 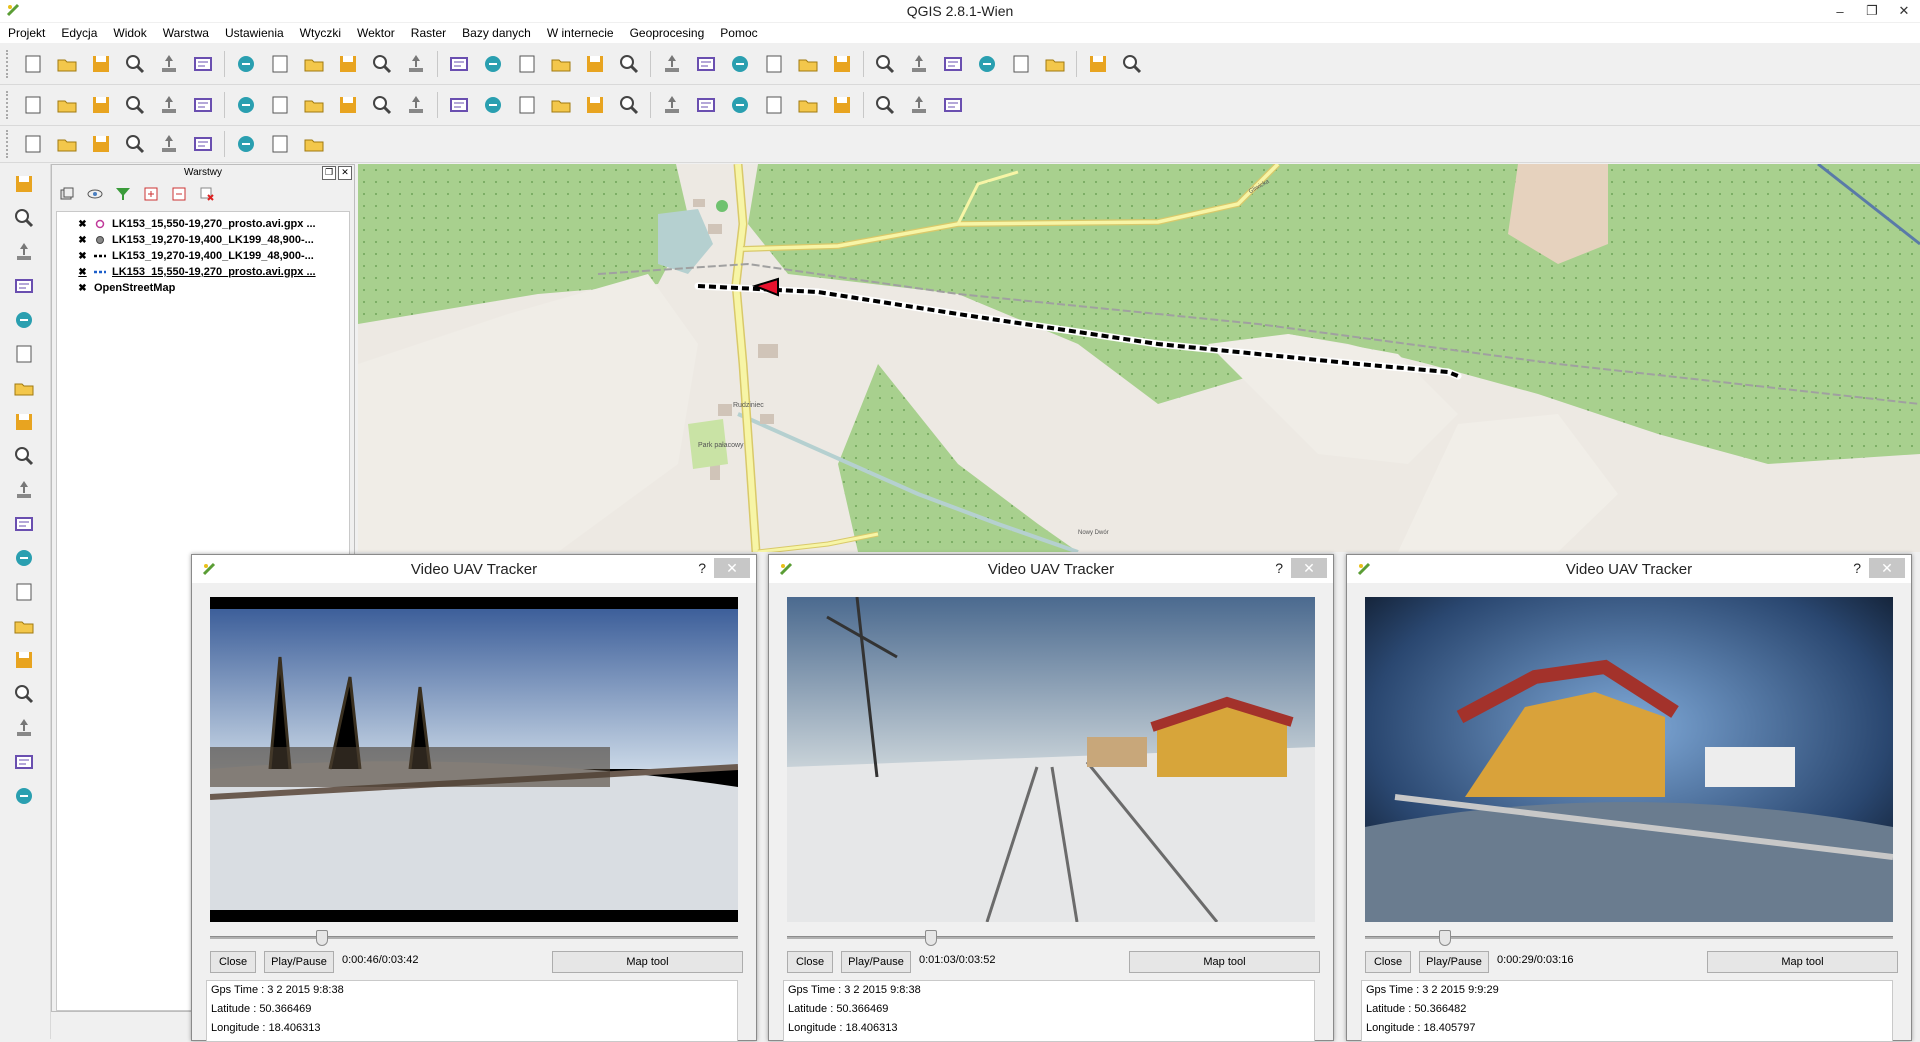 I want to click on save-edits-icon, so click(x=101, y=105).